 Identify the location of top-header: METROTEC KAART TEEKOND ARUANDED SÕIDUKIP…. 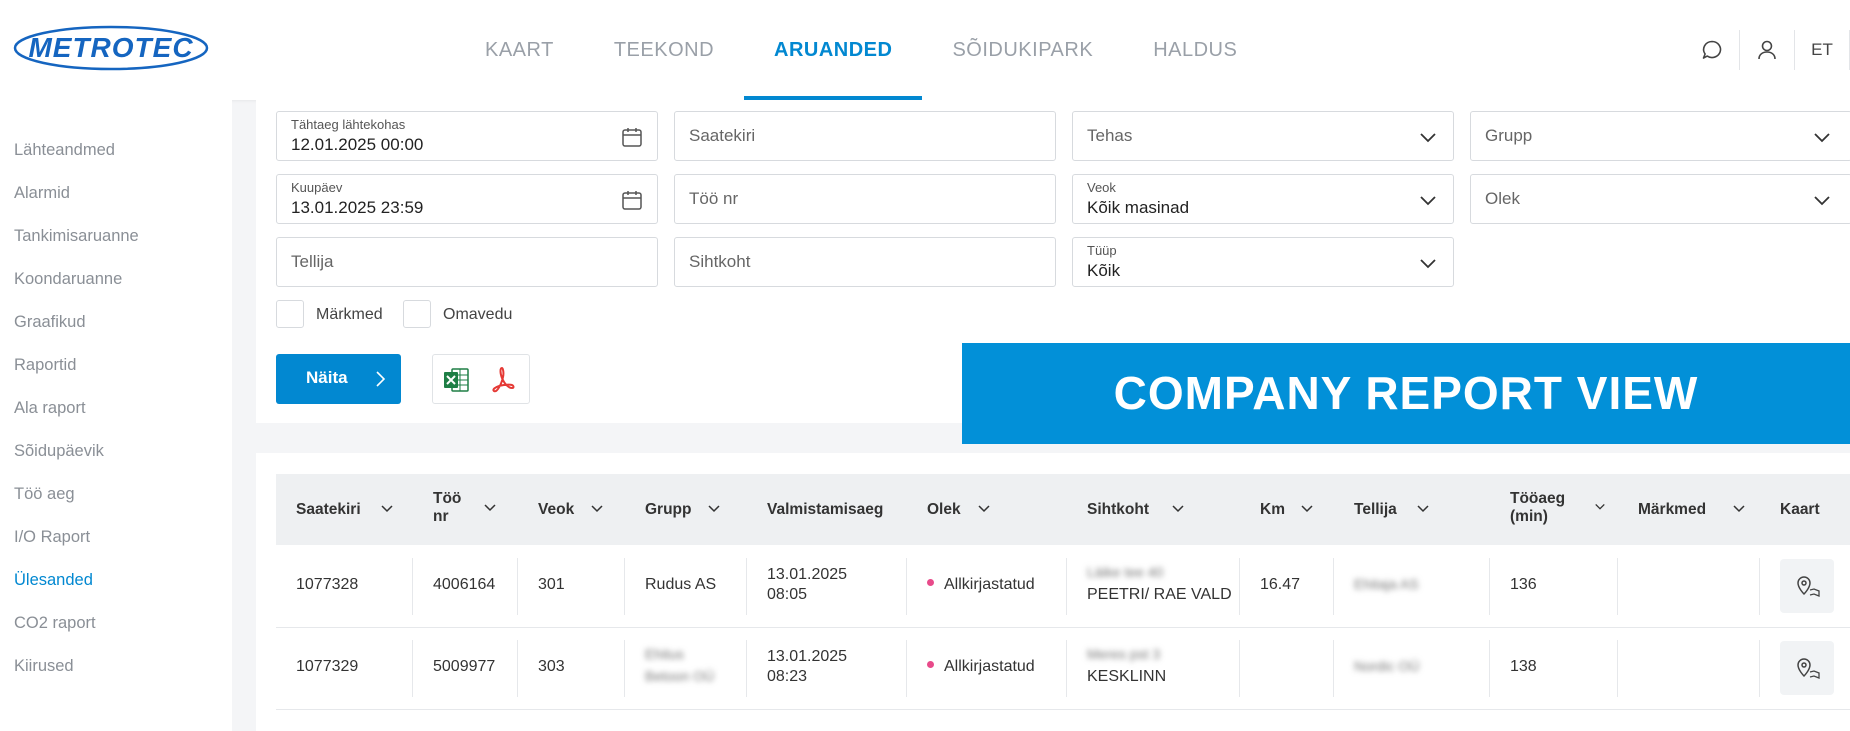
(925, 50).